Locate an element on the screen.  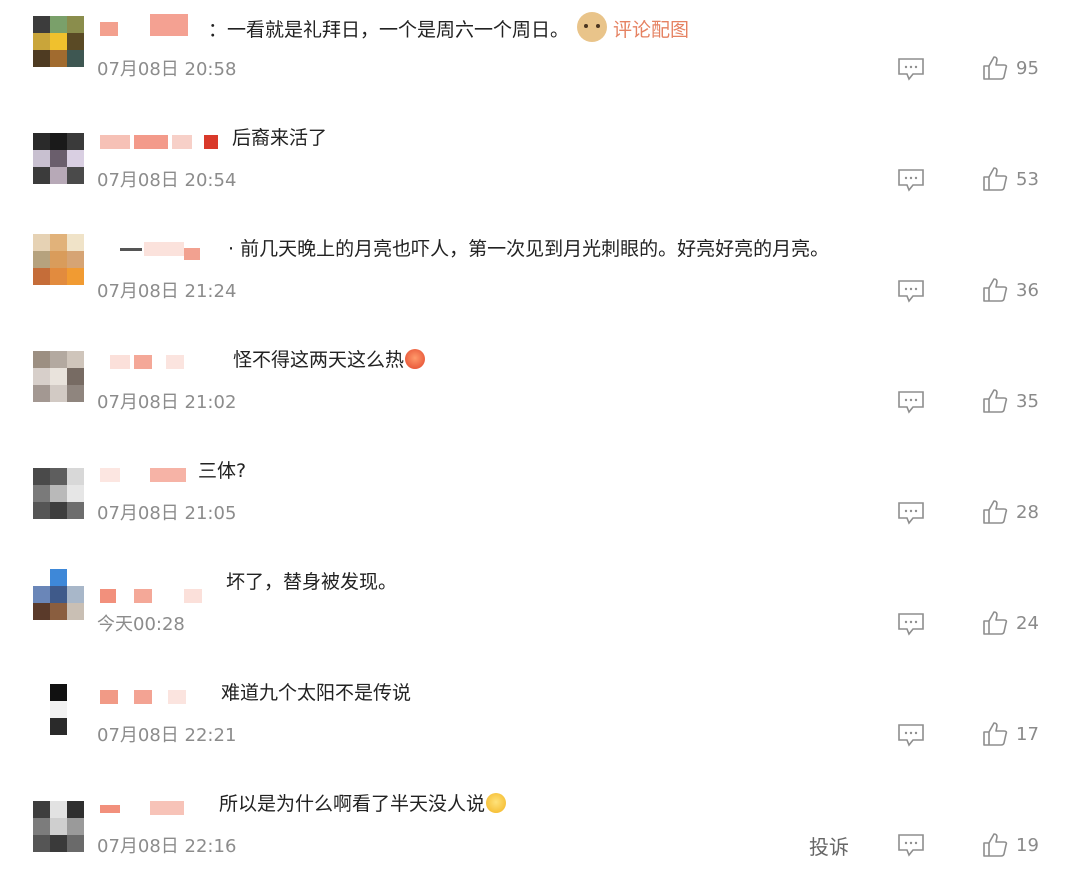
comment-body: · 前几天晚上的月亮也吓人，第一次见到月光刺眼的。好亮好亮的月亮。 is located at coordinates (529, 249).